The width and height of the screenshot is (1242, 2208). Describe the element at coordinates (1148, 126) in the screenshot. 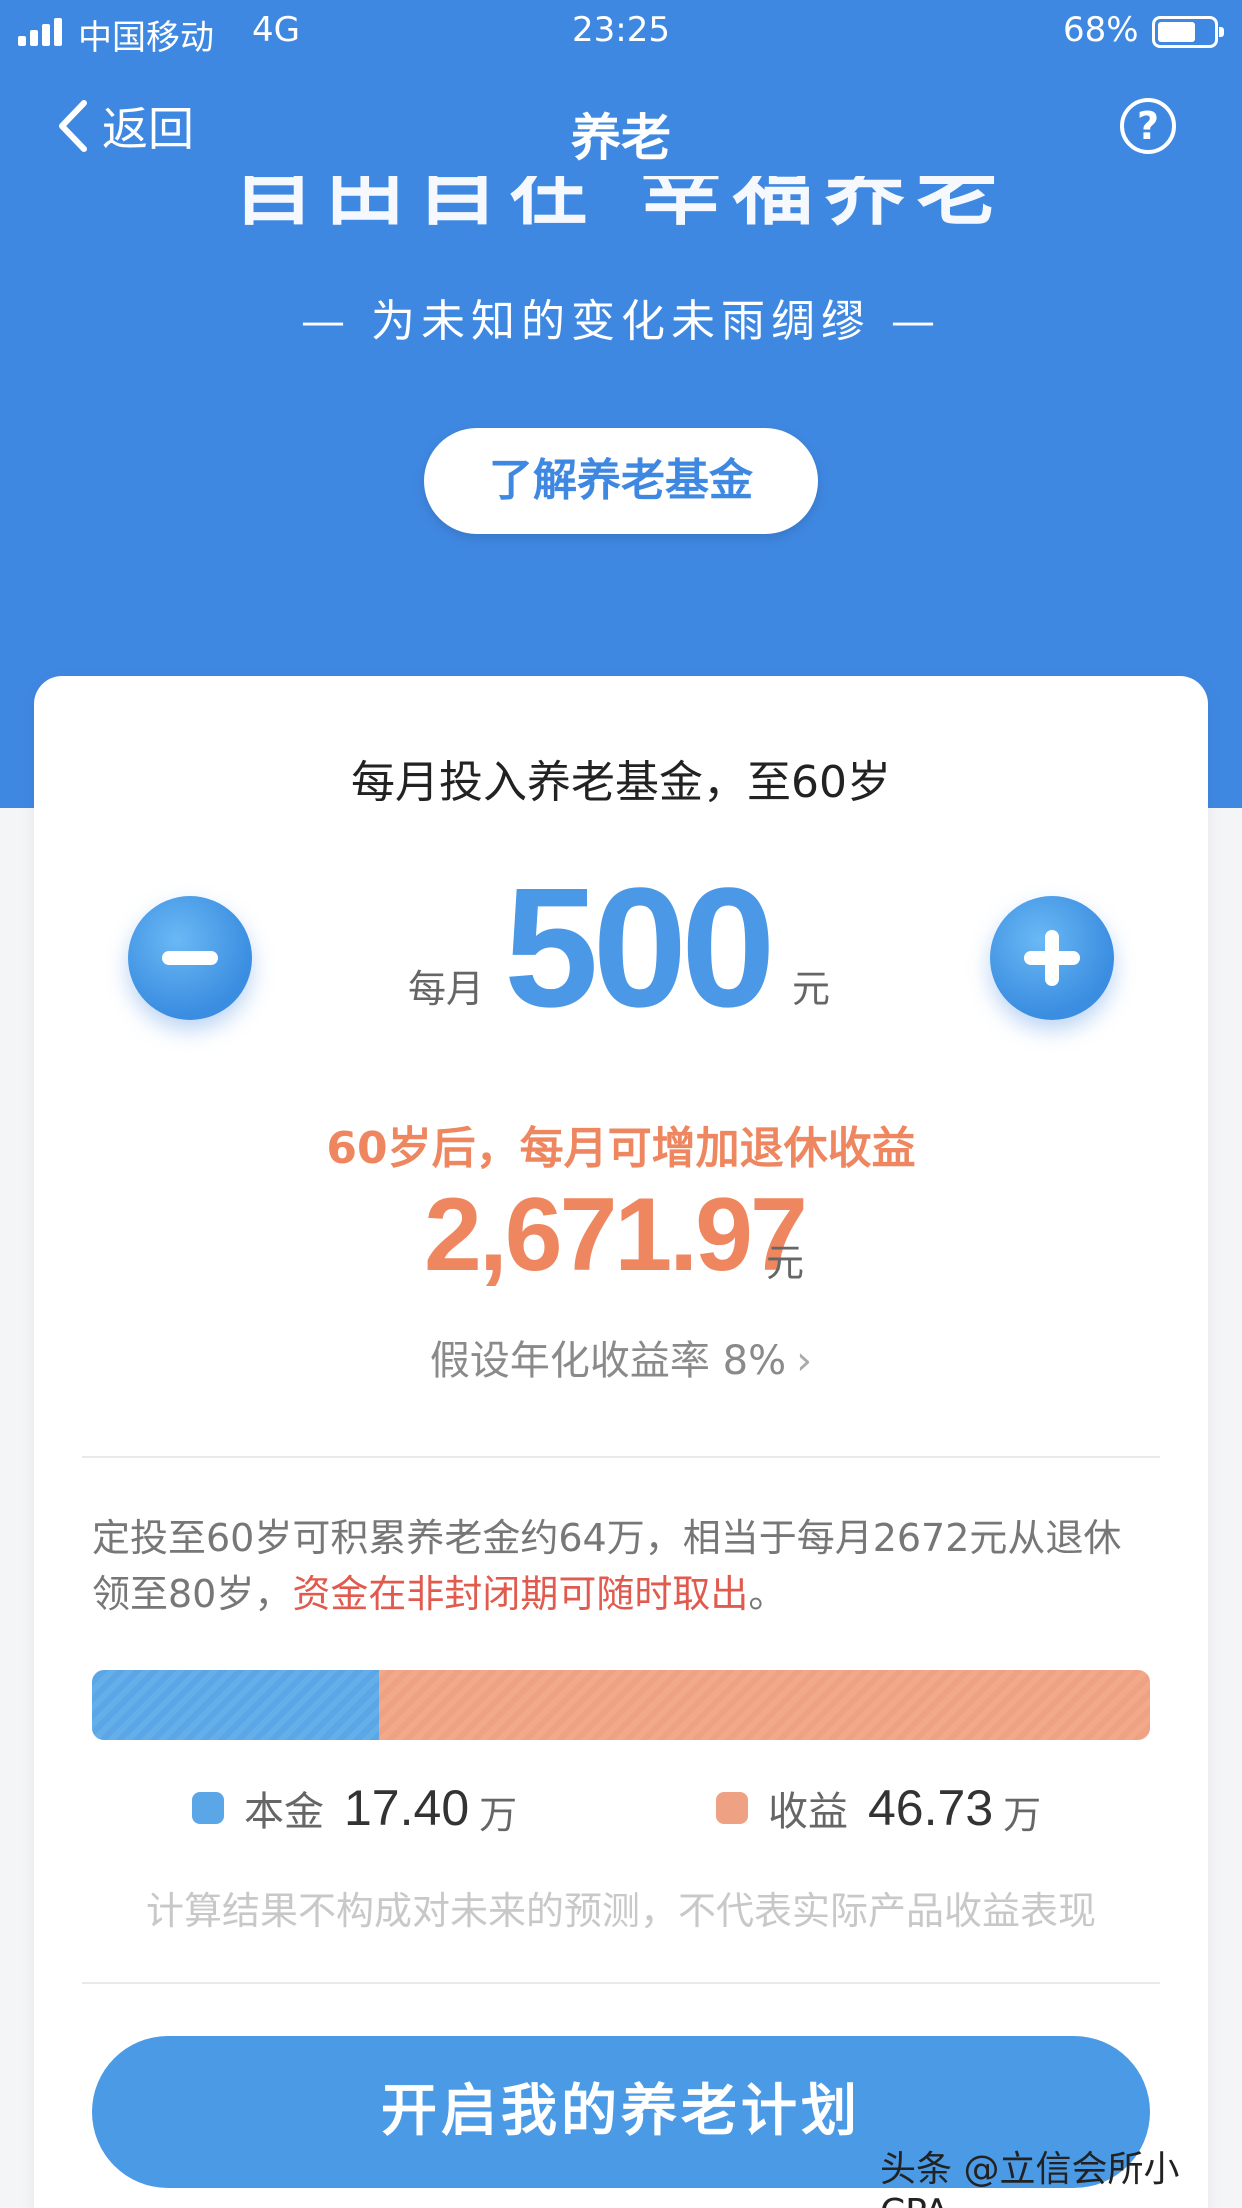

I see `question-circle-icon: ?` at that location.